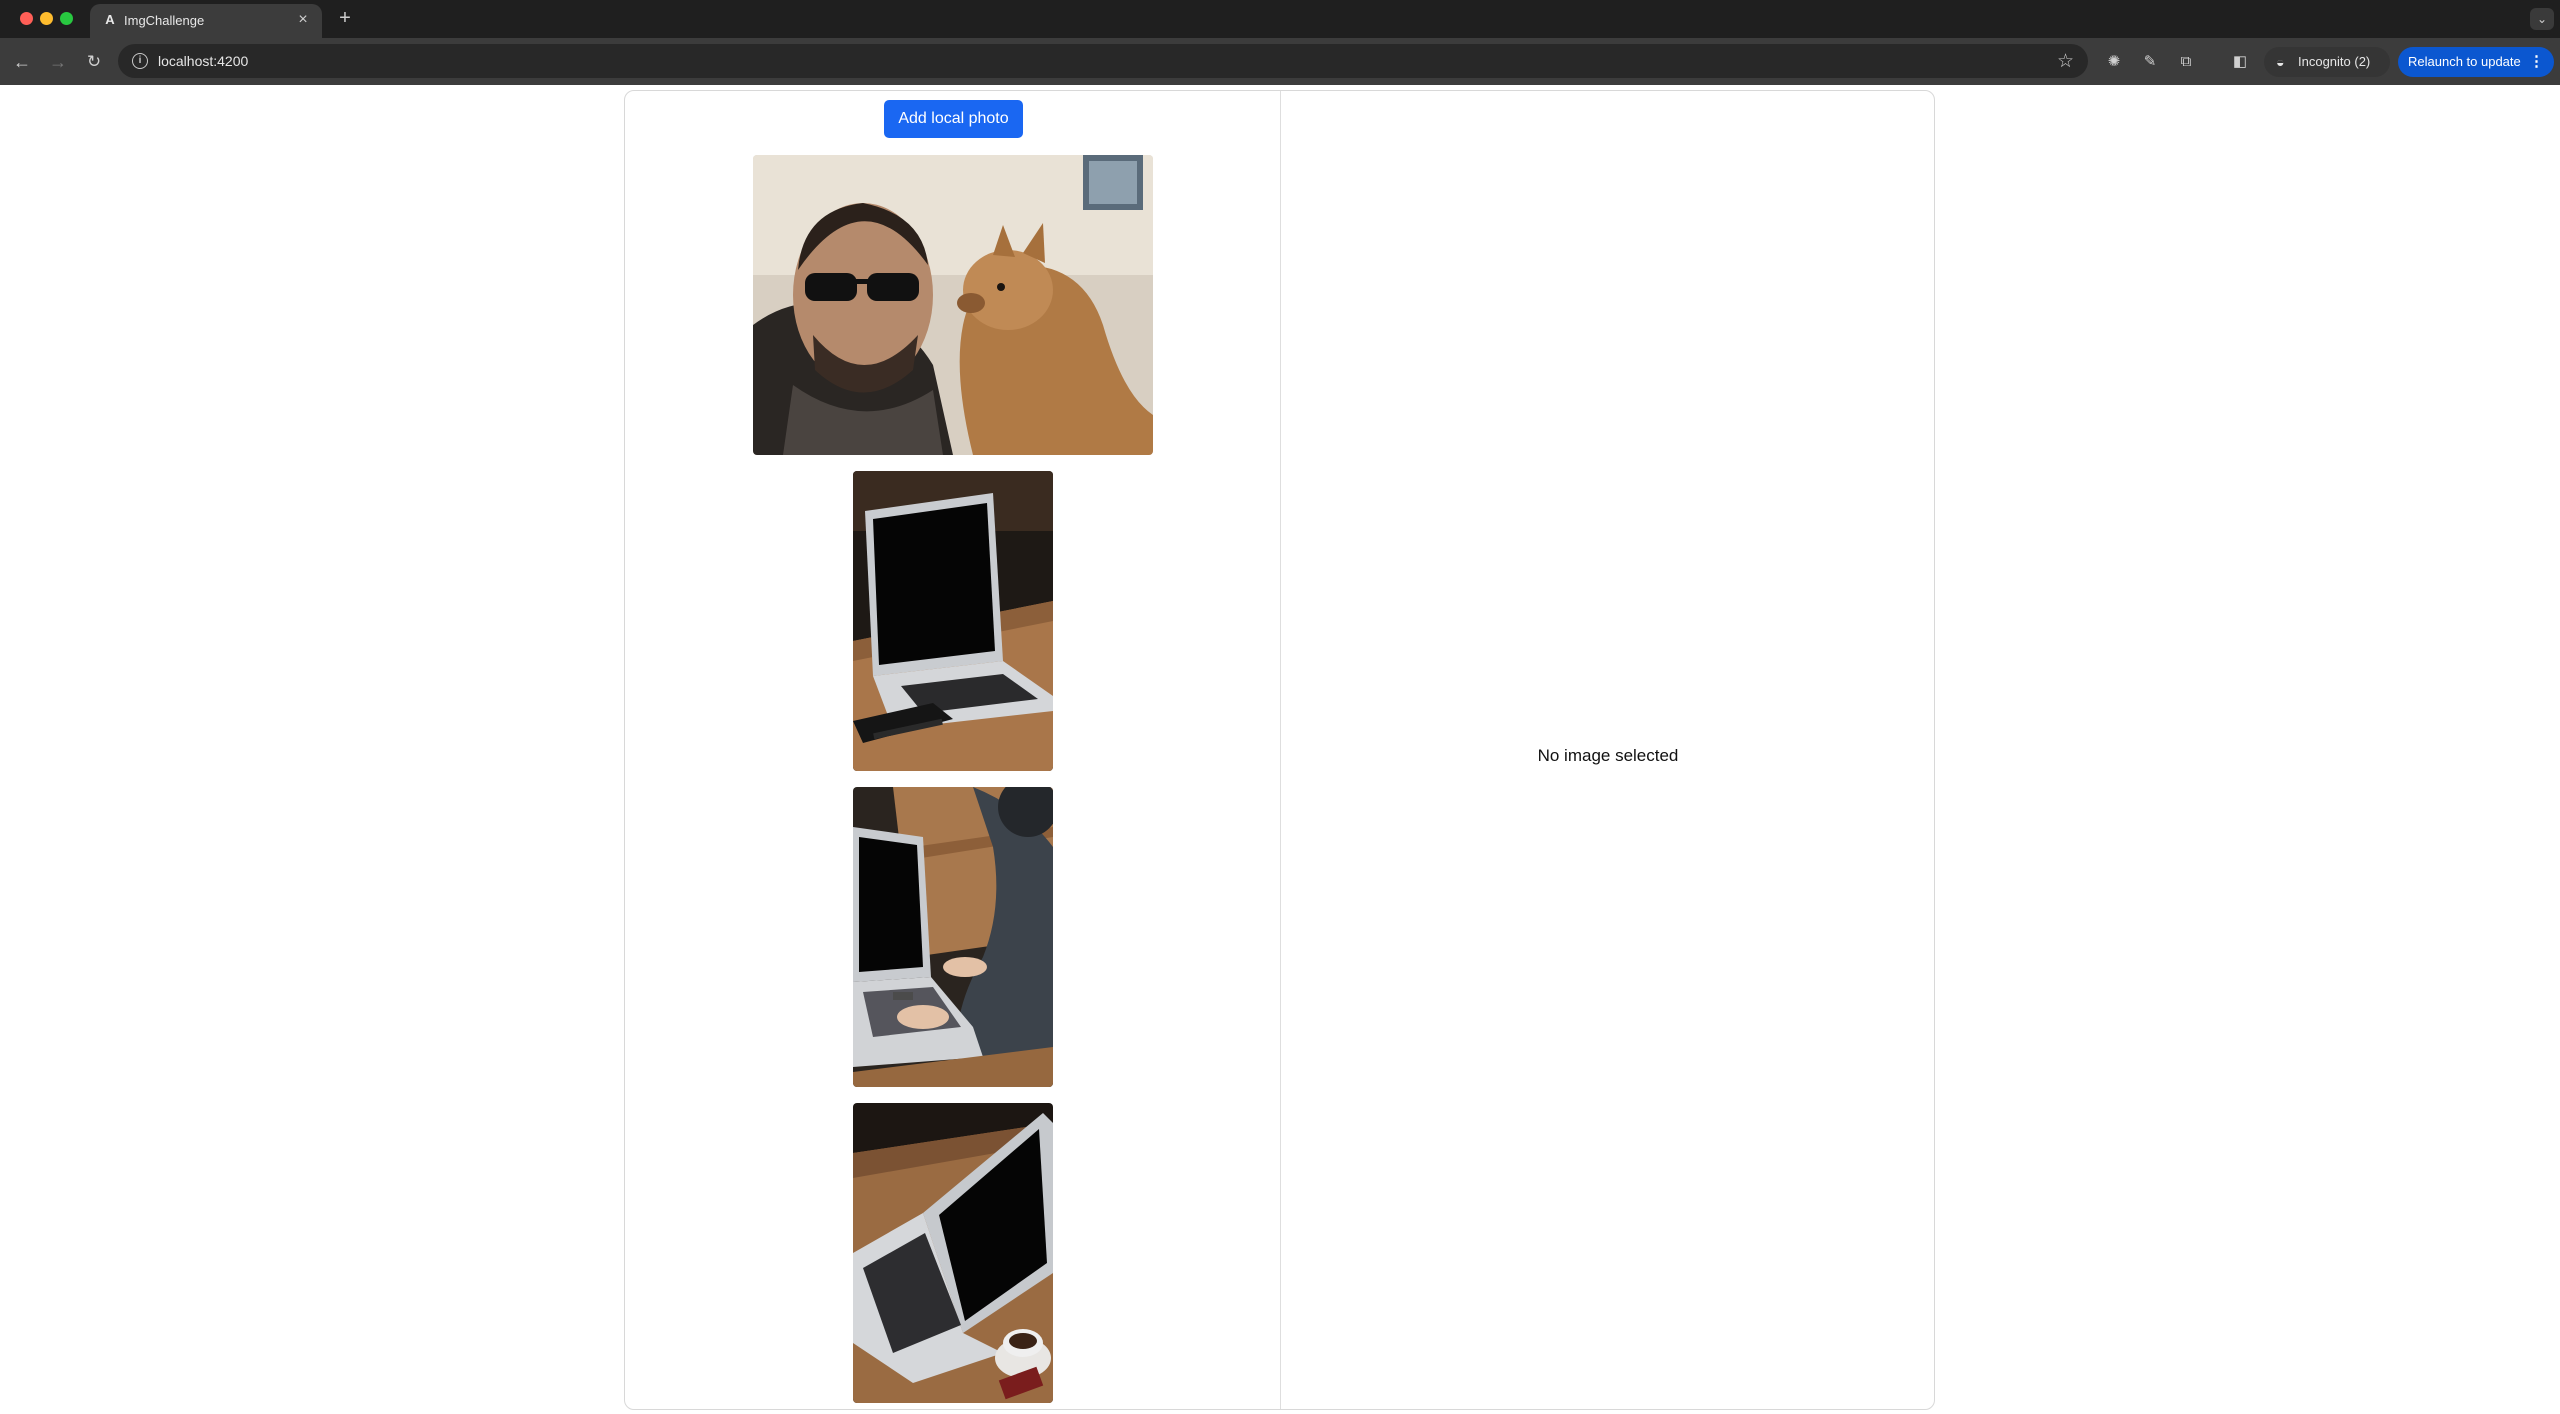 The height and width of the screenshot is (1414, 2560). Describe the element at coordinates (206, 21) in the screenshot. I see `browser-tab: A ImgChallenge ×` at that location.